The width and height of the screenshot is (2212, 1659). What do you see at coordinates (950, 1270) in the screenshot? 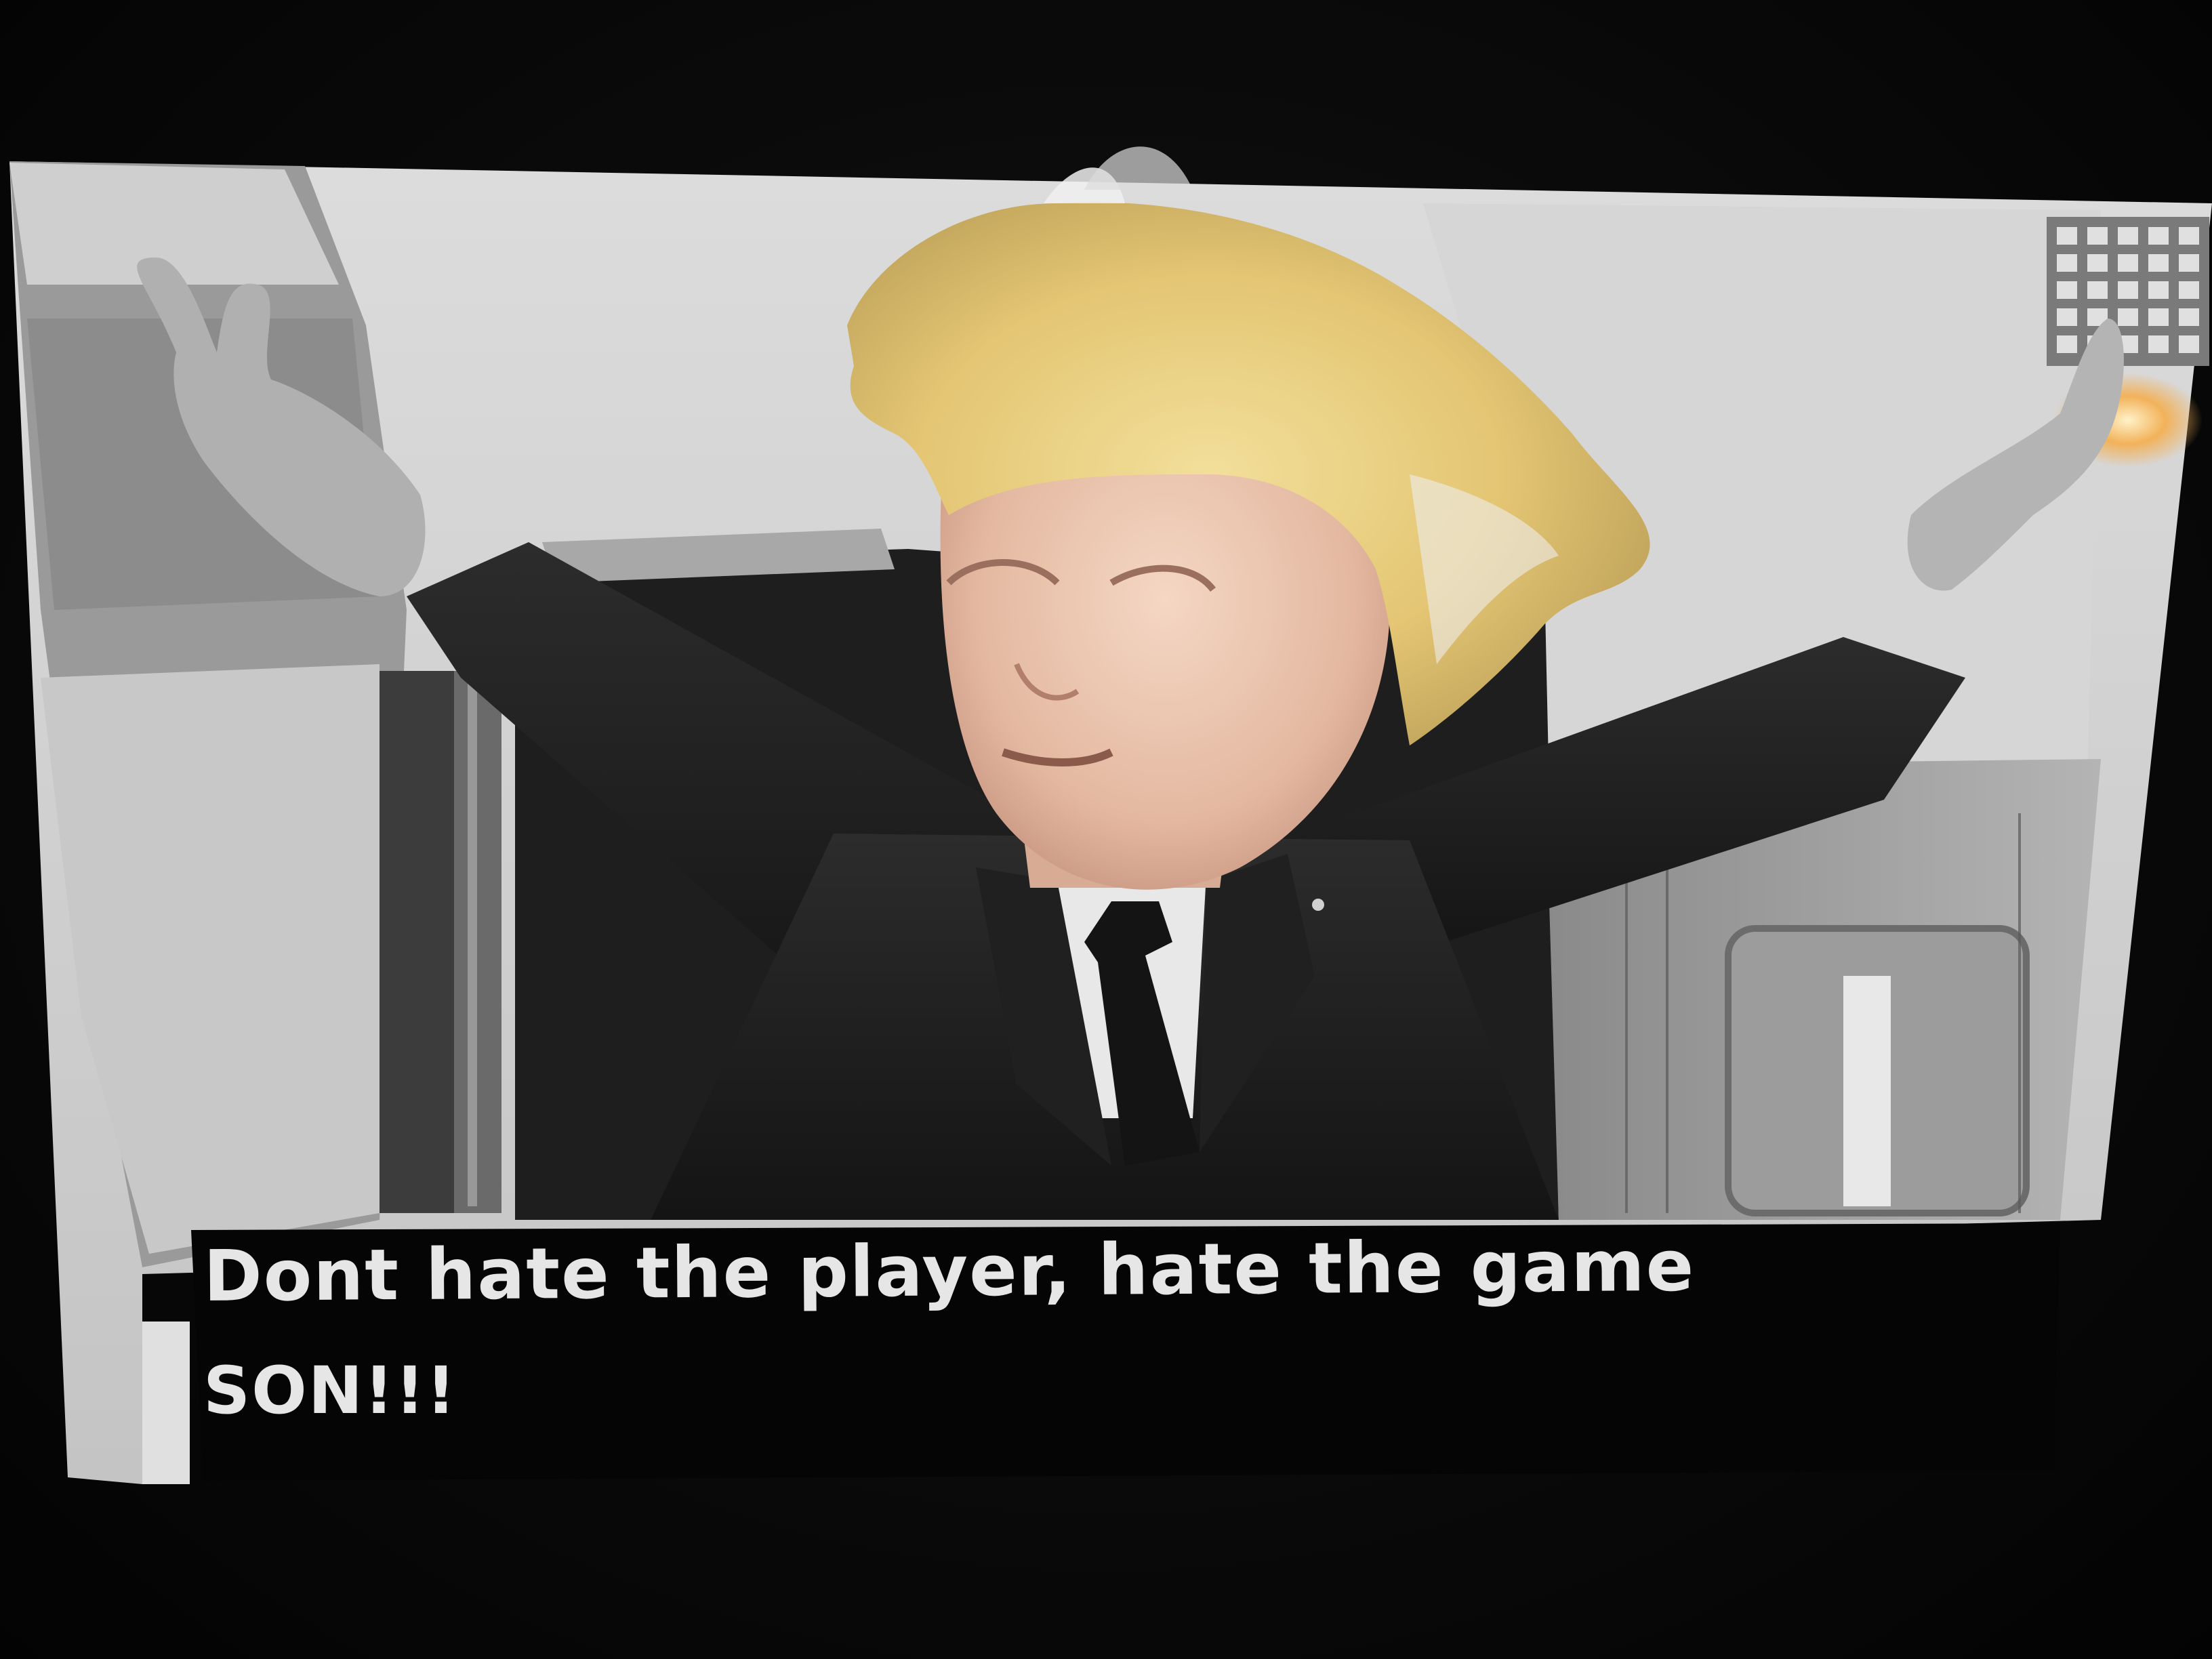
I see `caption-line-1: Dont hate the player, hate the game` at bounding box center [950, 1270].